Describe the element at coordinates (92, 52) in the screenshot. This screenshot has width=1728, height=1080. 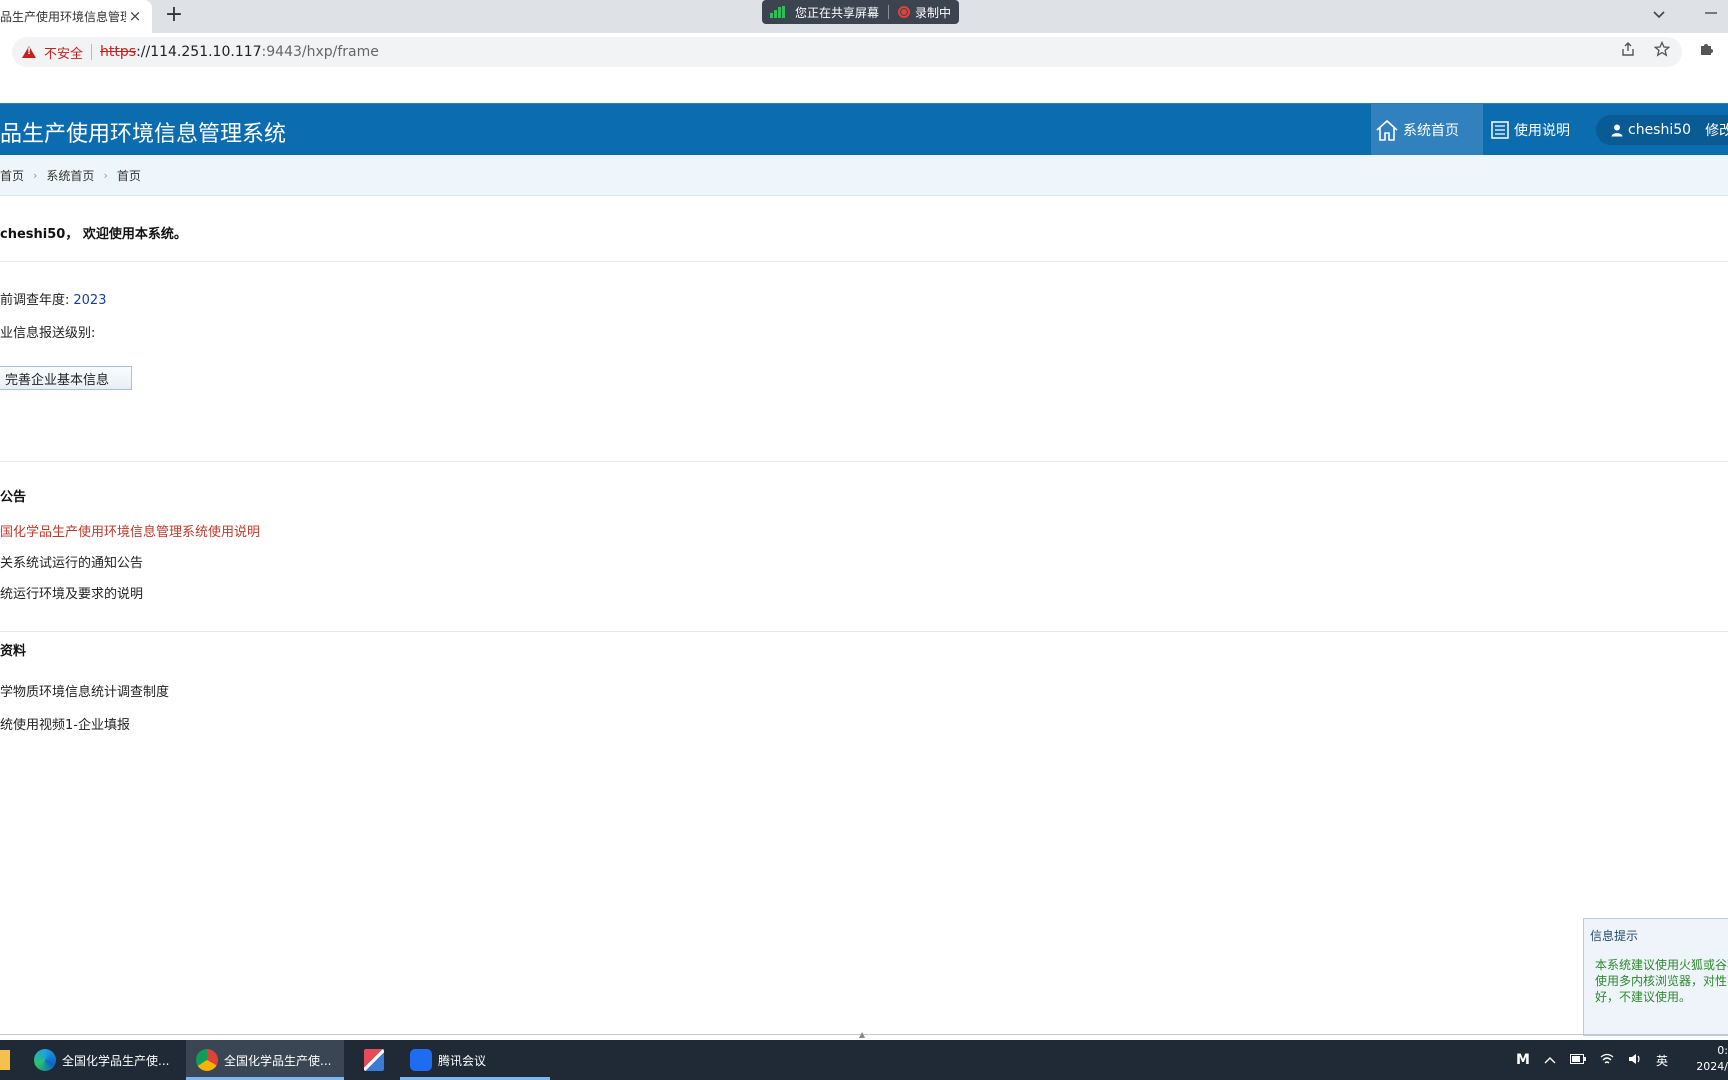
I see `omnibox-divider` at that location.